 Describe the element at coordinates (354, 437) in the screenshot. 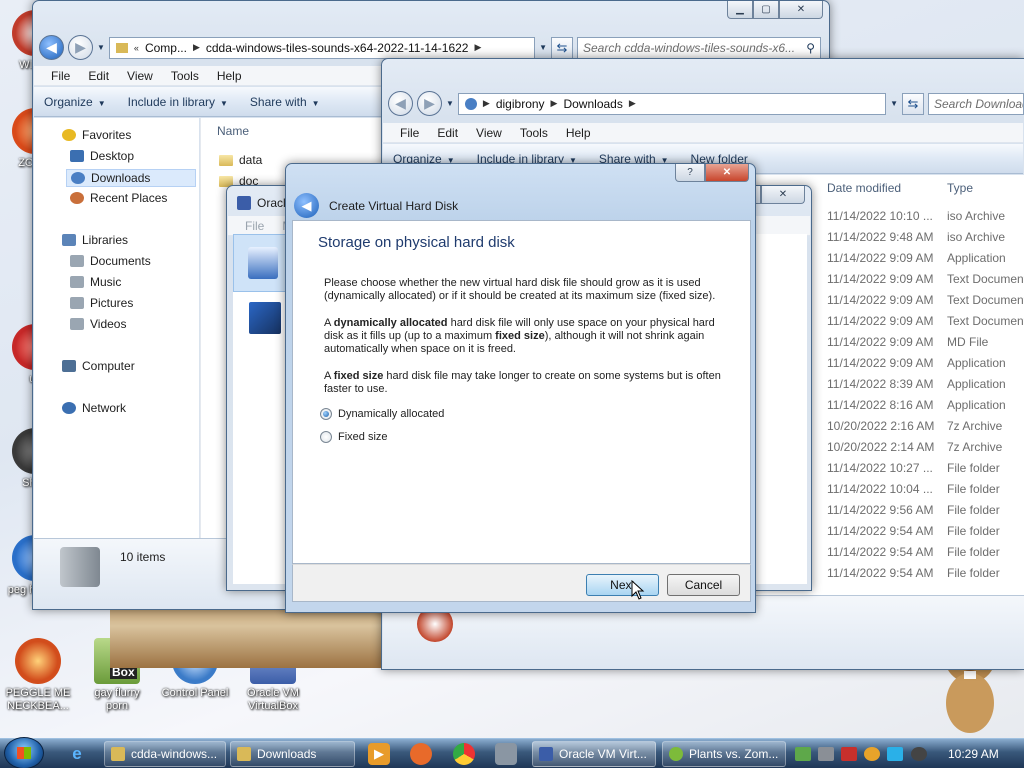

I see `radio-fixed-size: Fixed size` at that location.